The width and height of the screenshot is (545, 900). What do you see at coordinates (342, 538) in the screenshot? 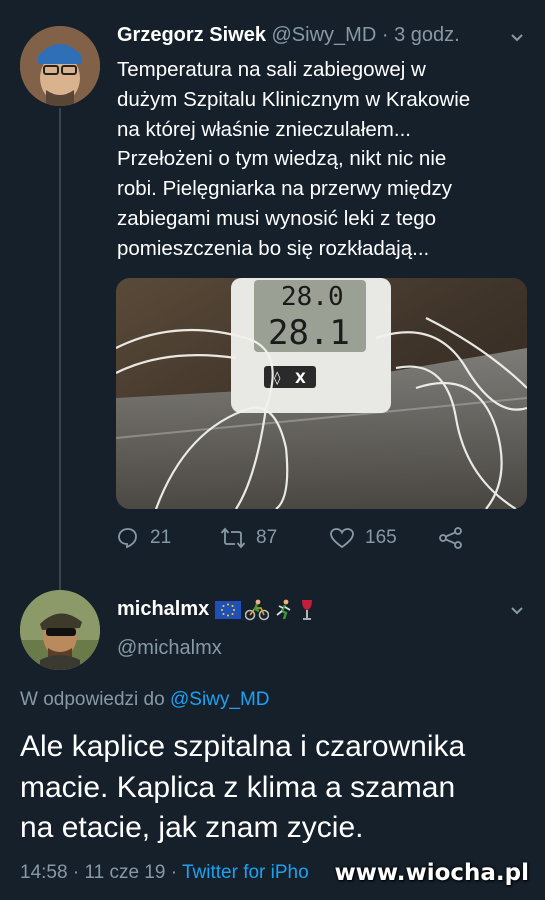
I see `heart-icon` at bounding box center [342, 538].